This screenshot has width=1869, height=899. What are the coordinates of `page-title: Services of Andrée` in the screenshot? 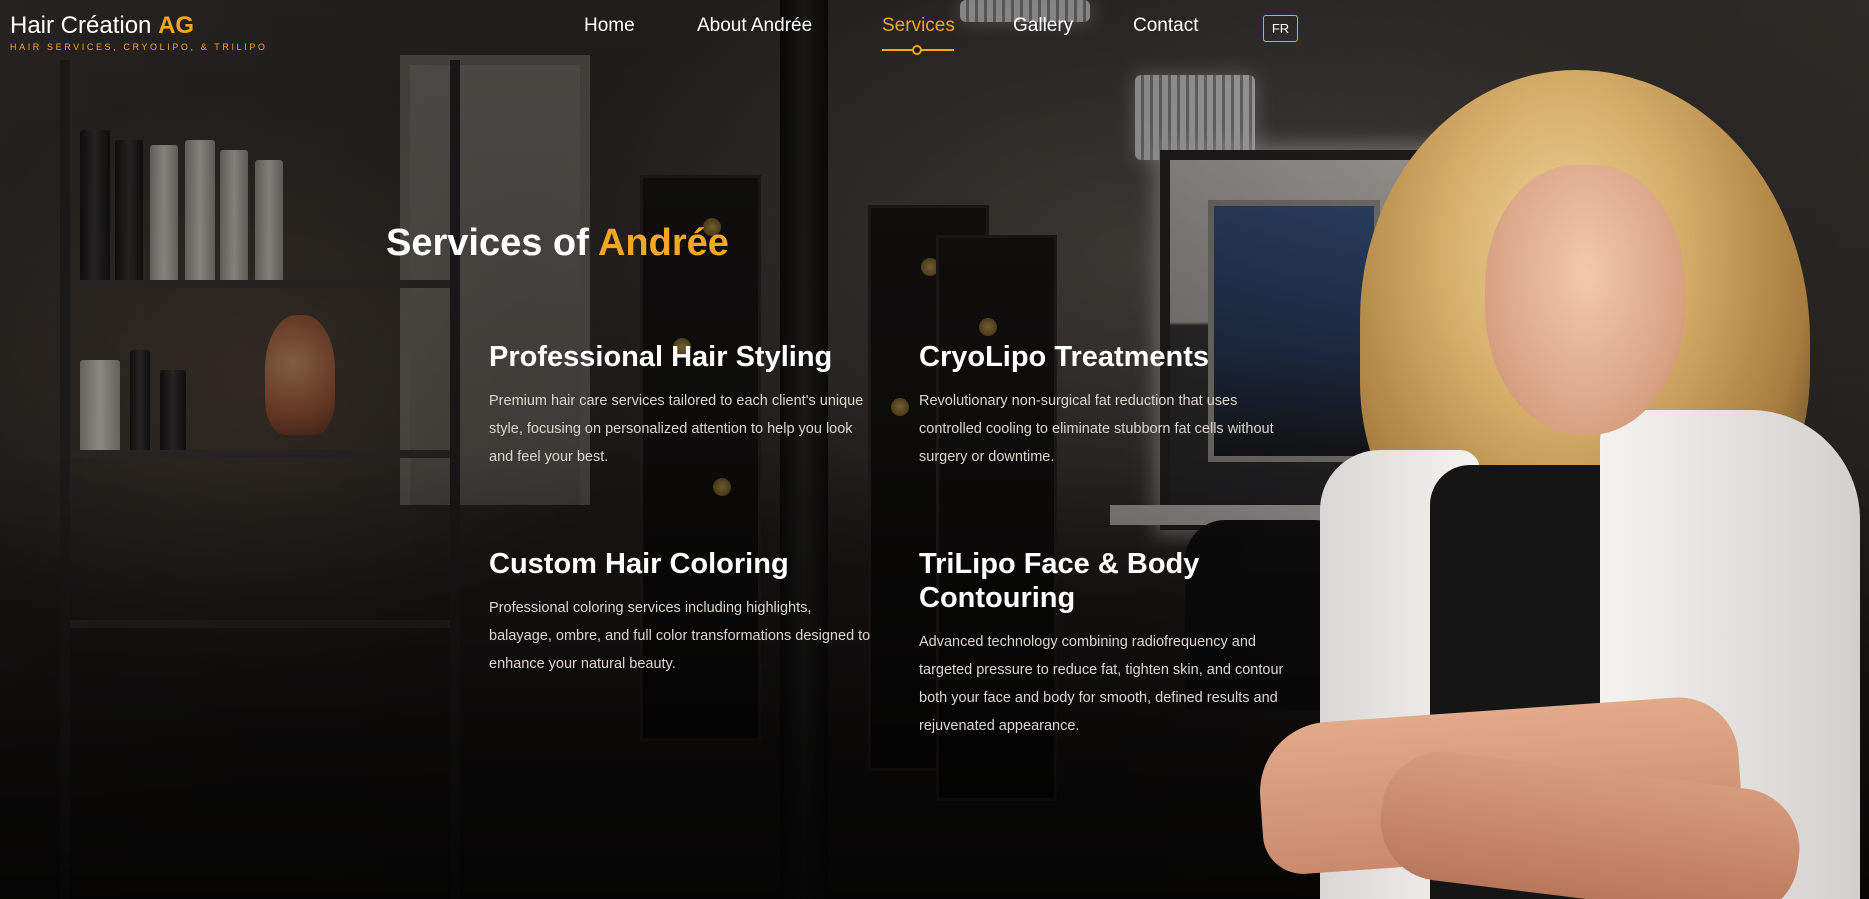 It's located at (557, 243).